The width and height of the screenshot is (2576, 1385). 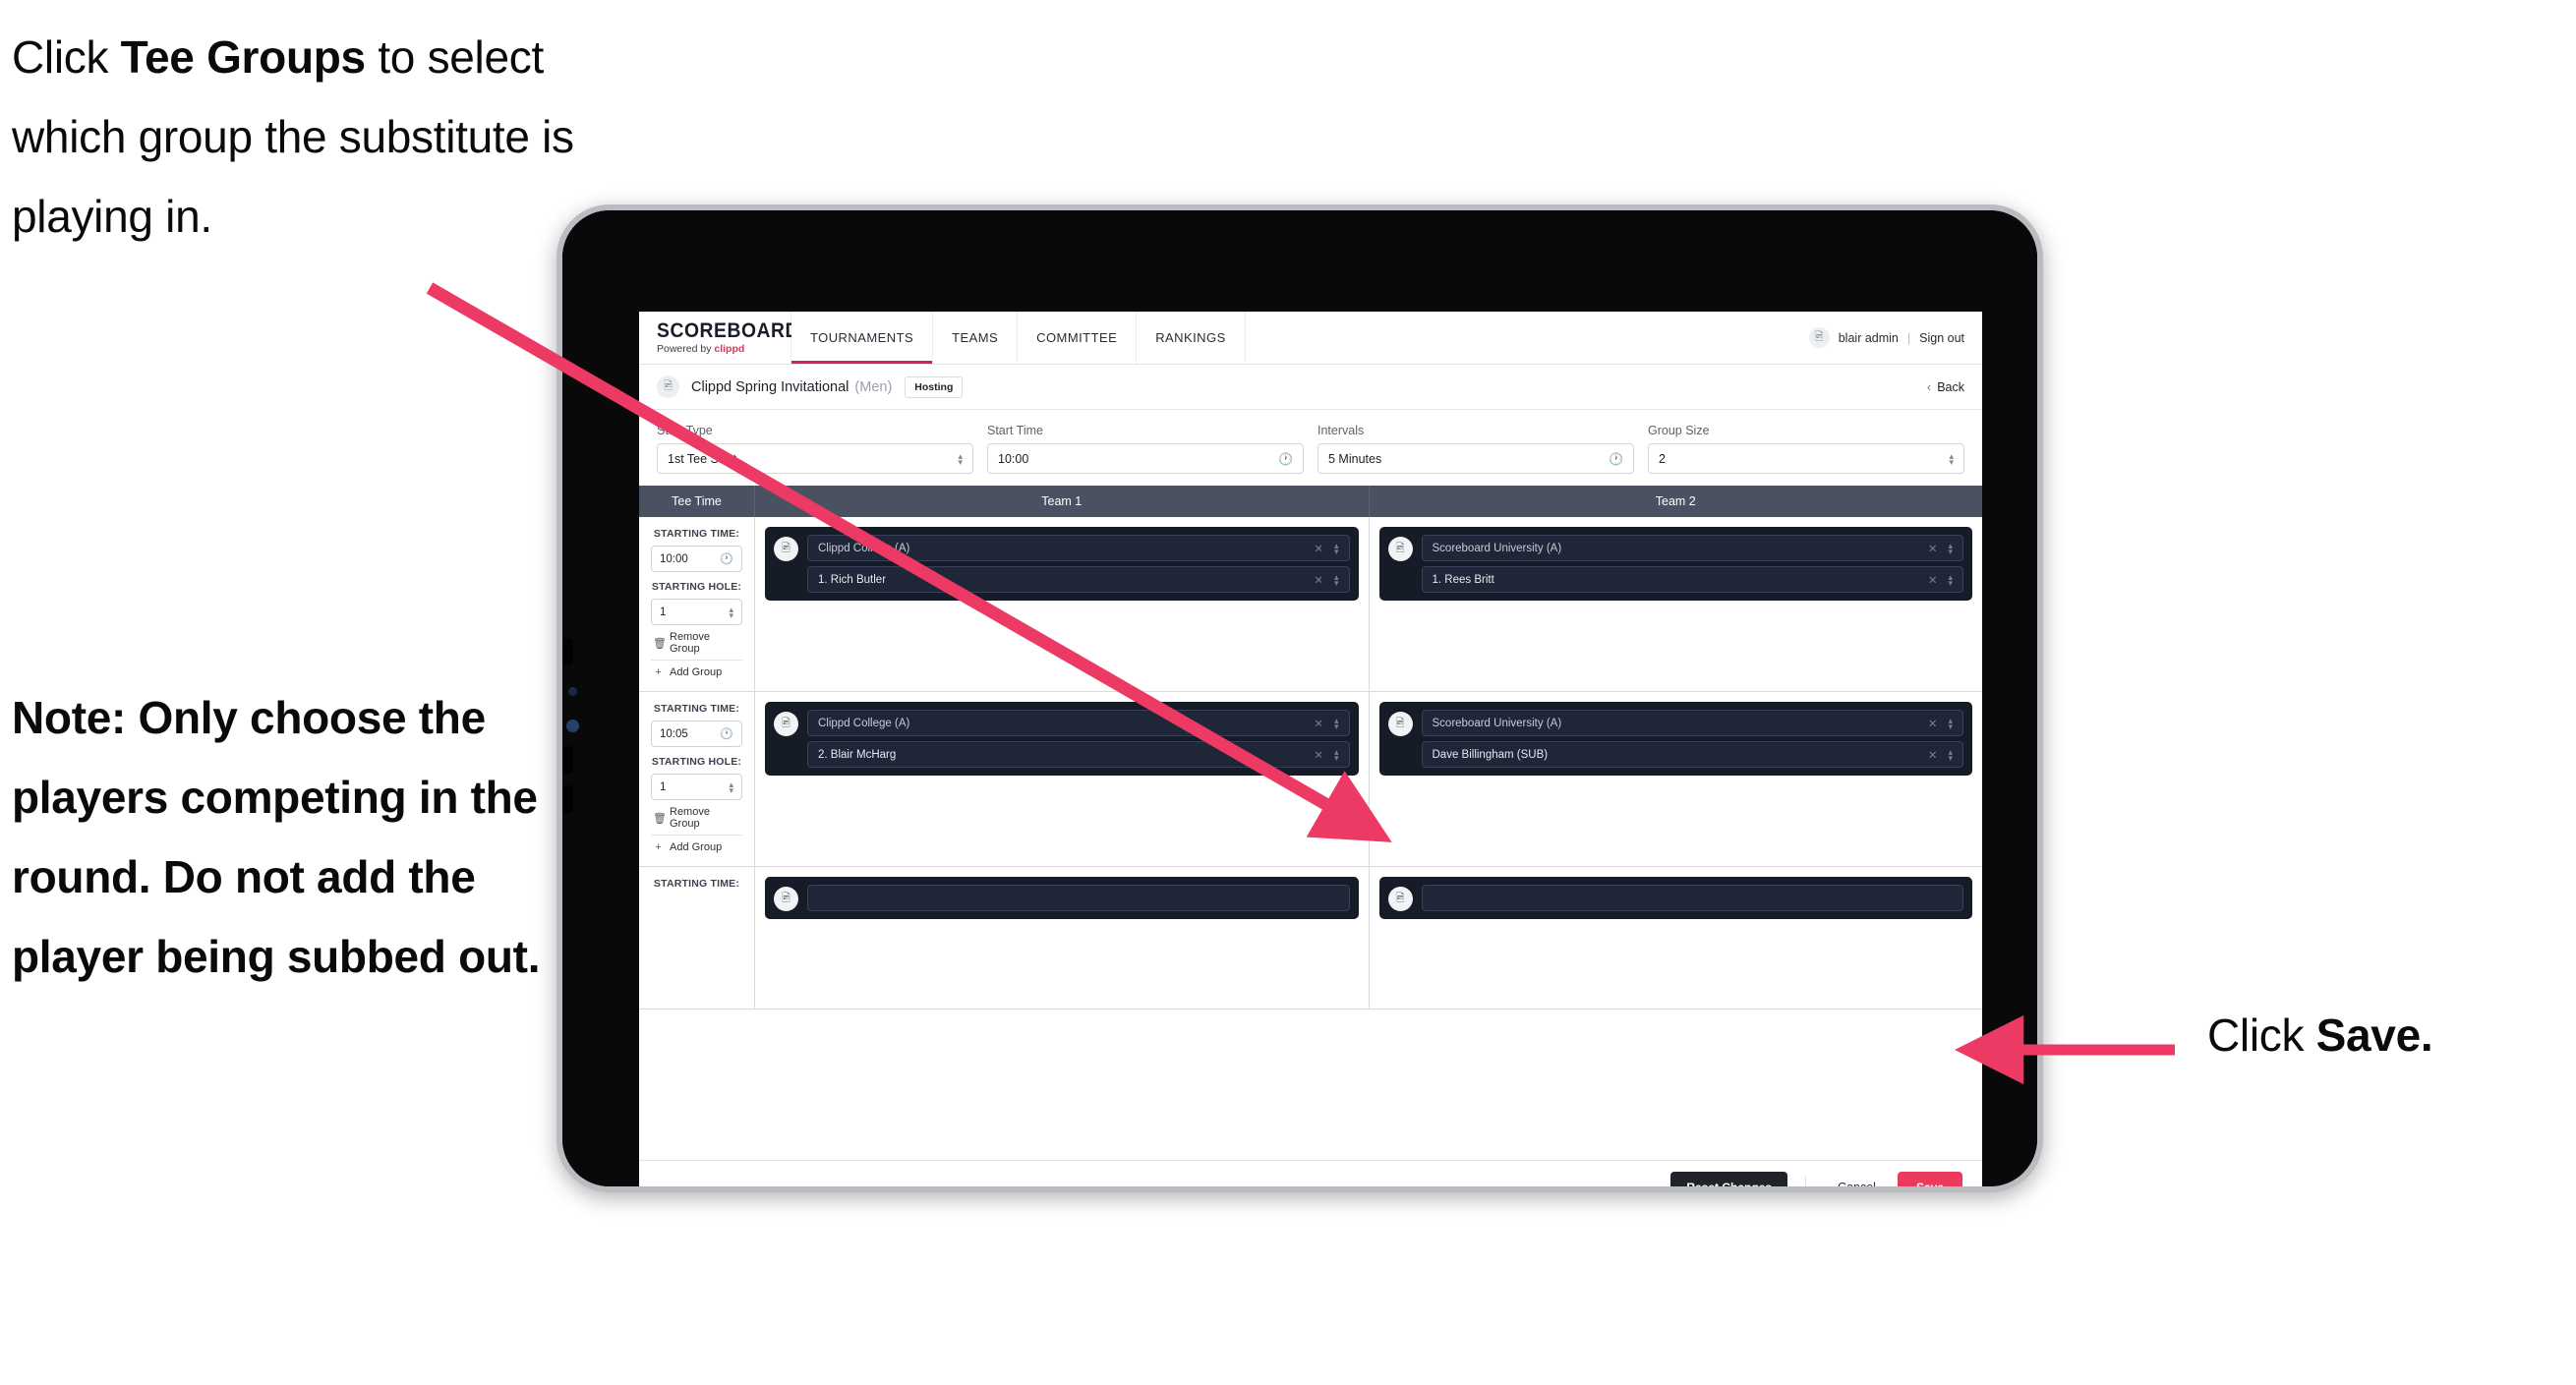 What do you see at coordinates (1078, 579) in the screenshot?
I see `player-select-row: 1. Rich Butler ✕ ▴ ▾` at bounding box center [1078, 579].